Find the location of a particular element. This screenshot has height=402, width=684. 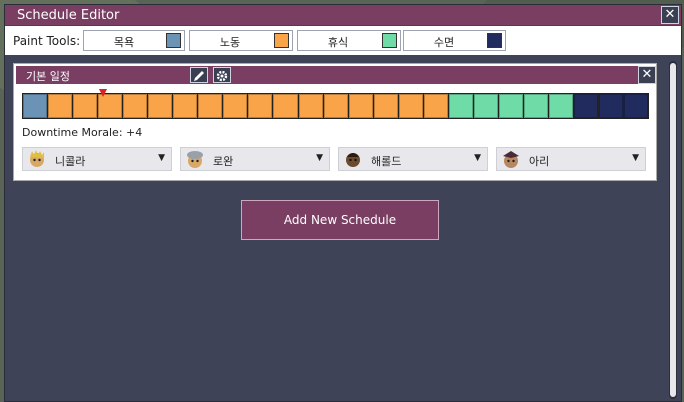

dupe-select-rowan: 로완 ▼ is located at coordinates (255, 159).